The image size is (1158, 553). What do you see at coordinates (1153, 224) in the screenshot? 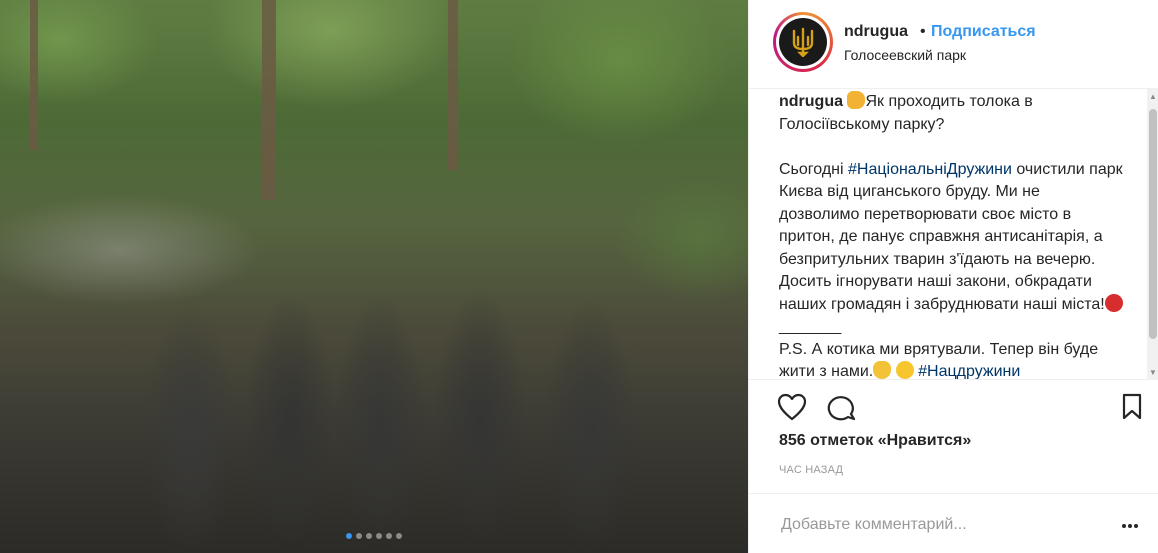
I see `scrollbar-thumb` at bounding box center [1153, 224].